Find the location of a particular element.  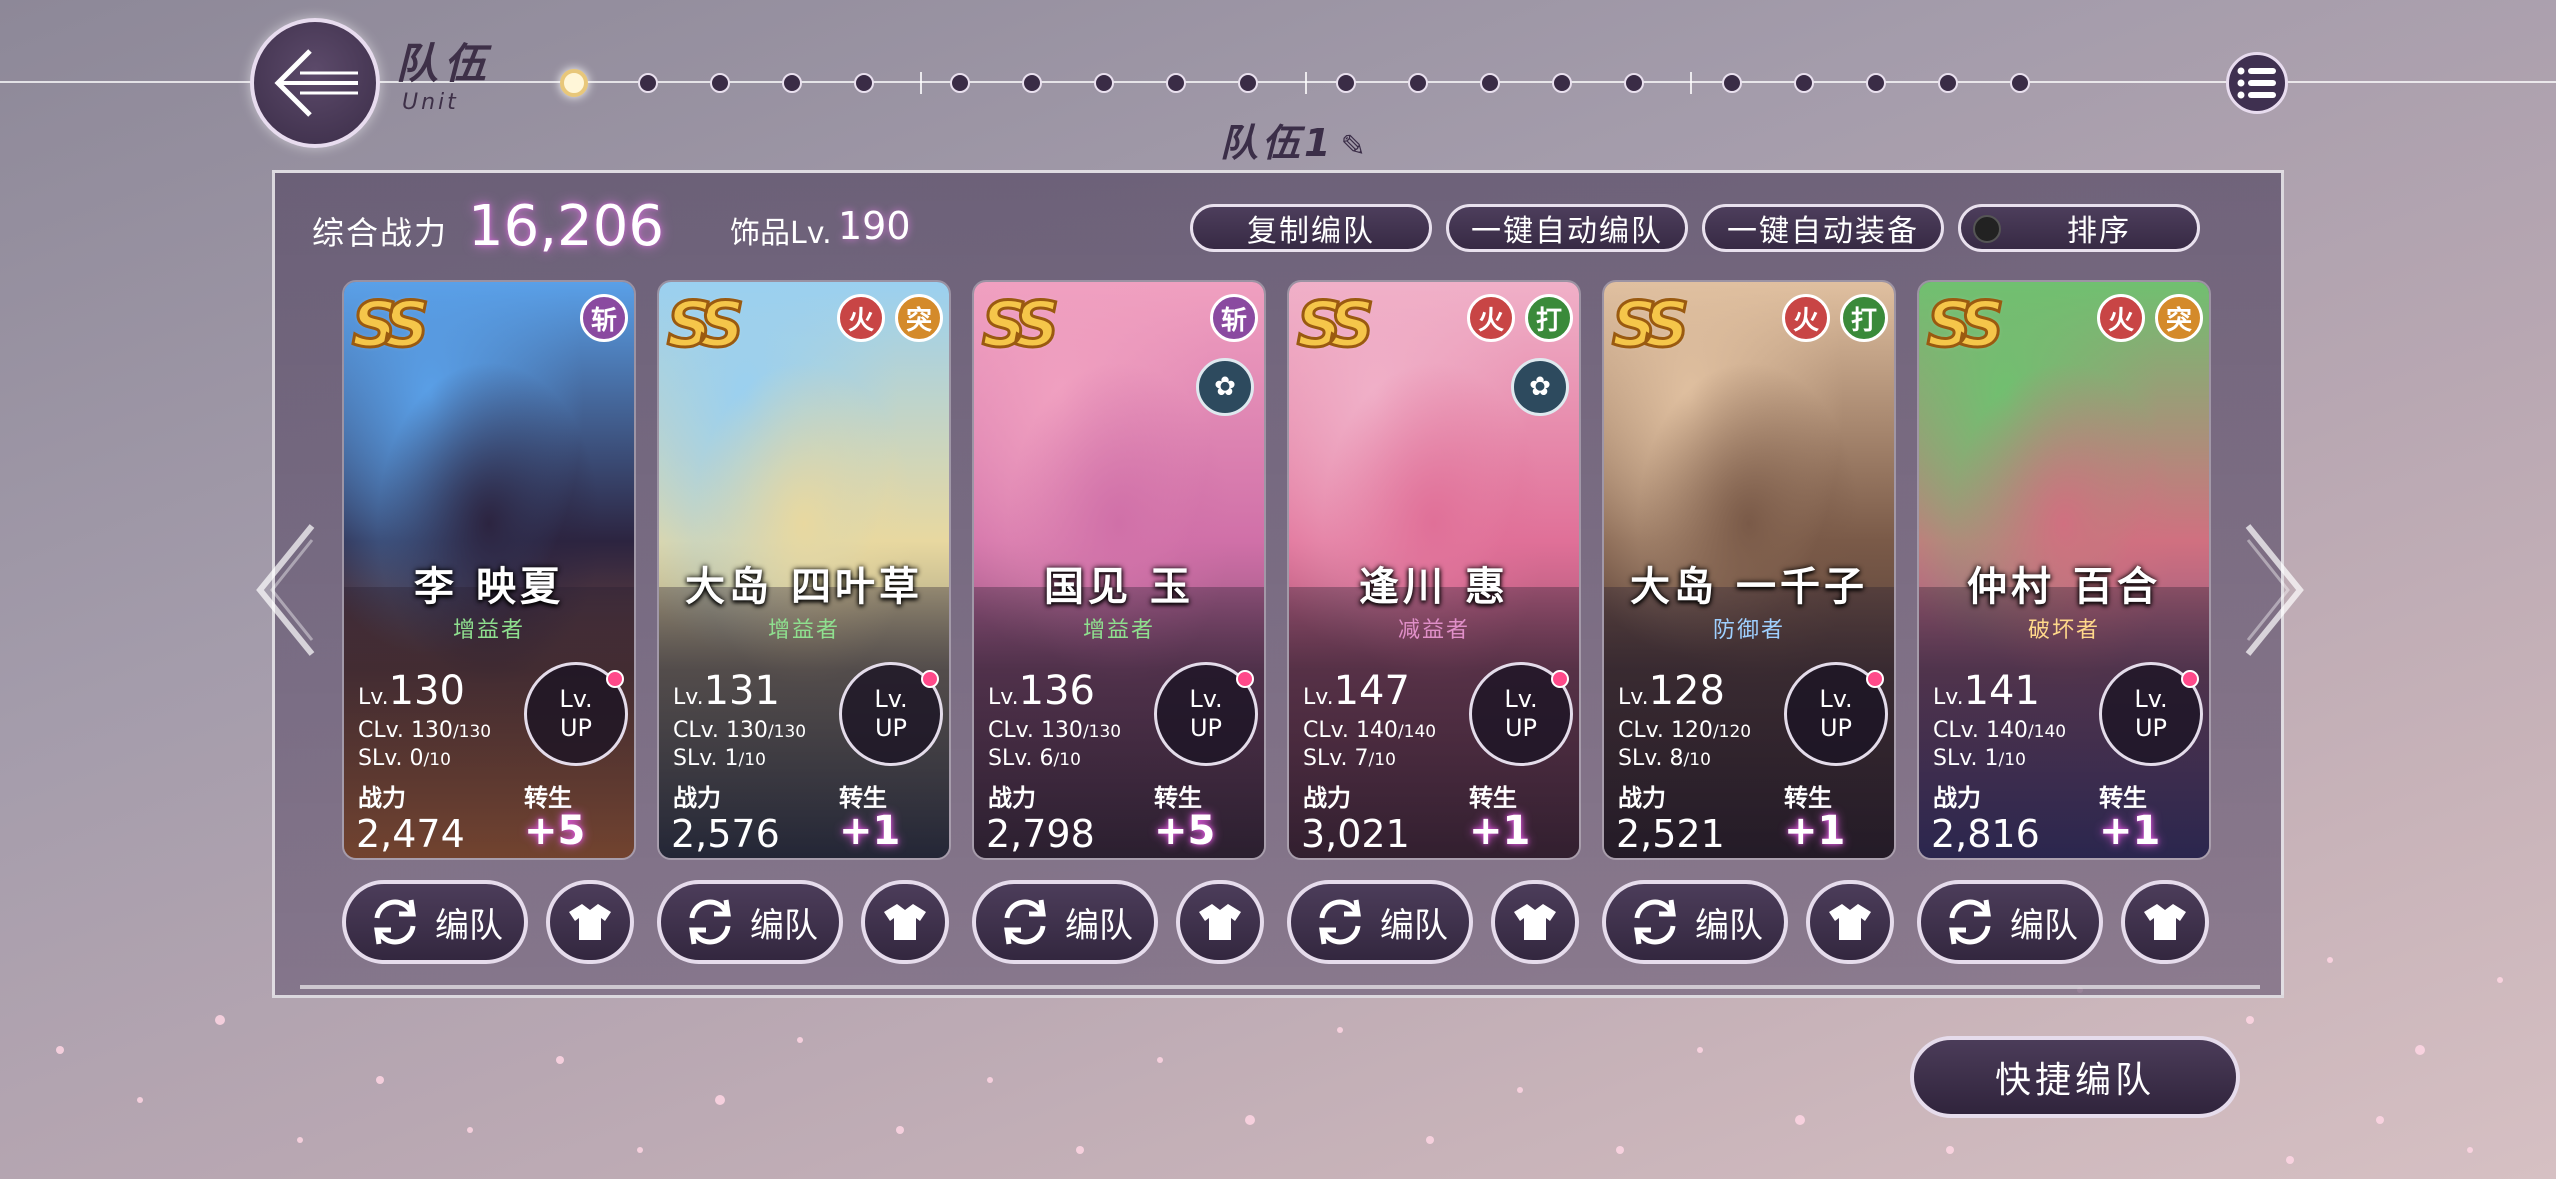

attribute-badge: 打 is located at coordinates (1549, 318).